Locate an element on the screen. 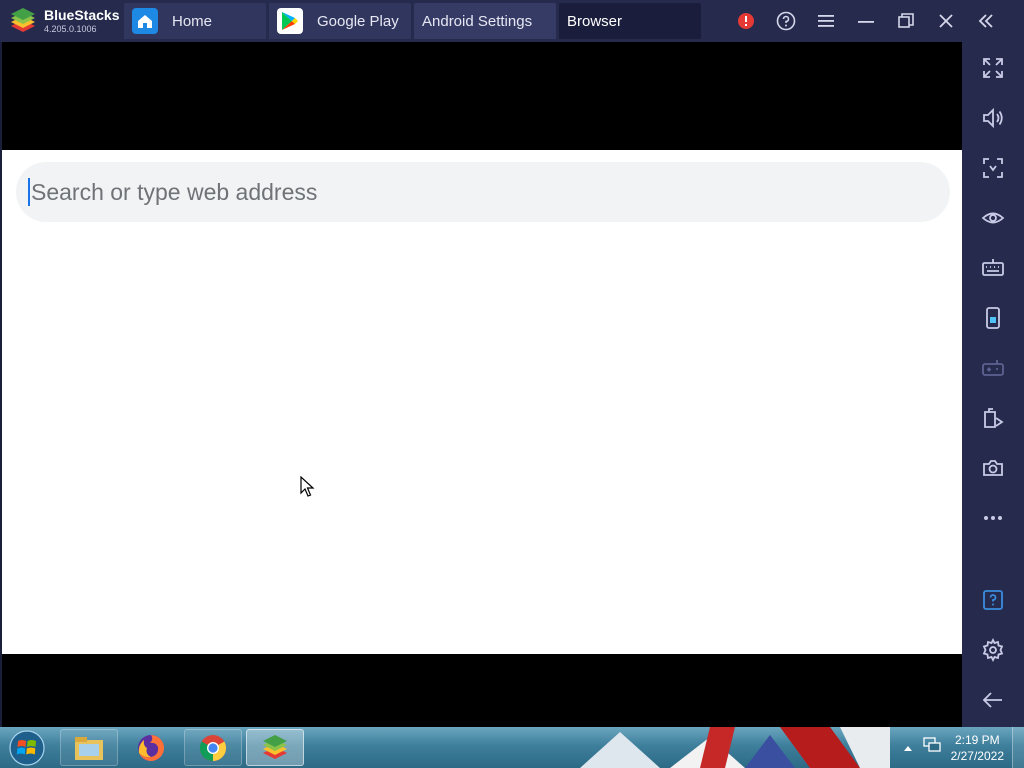  phone-icon is located at coordinates (993, 318).